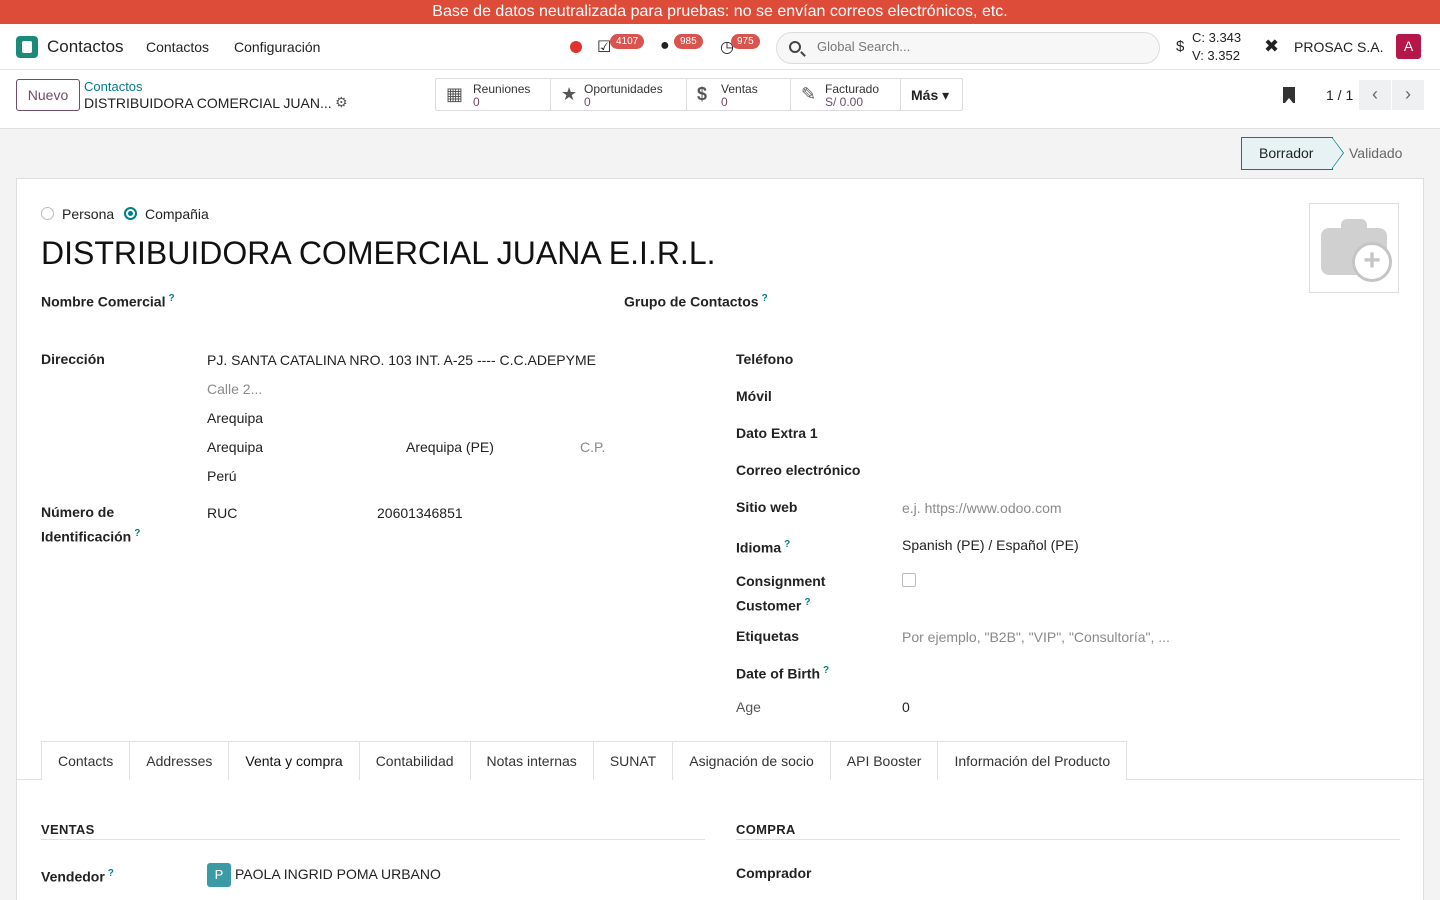  What do you see at coordinates (809, 94) in the screenshot?
I see `edit-invoice-icon: ✎` at bounding box center [809, 94].